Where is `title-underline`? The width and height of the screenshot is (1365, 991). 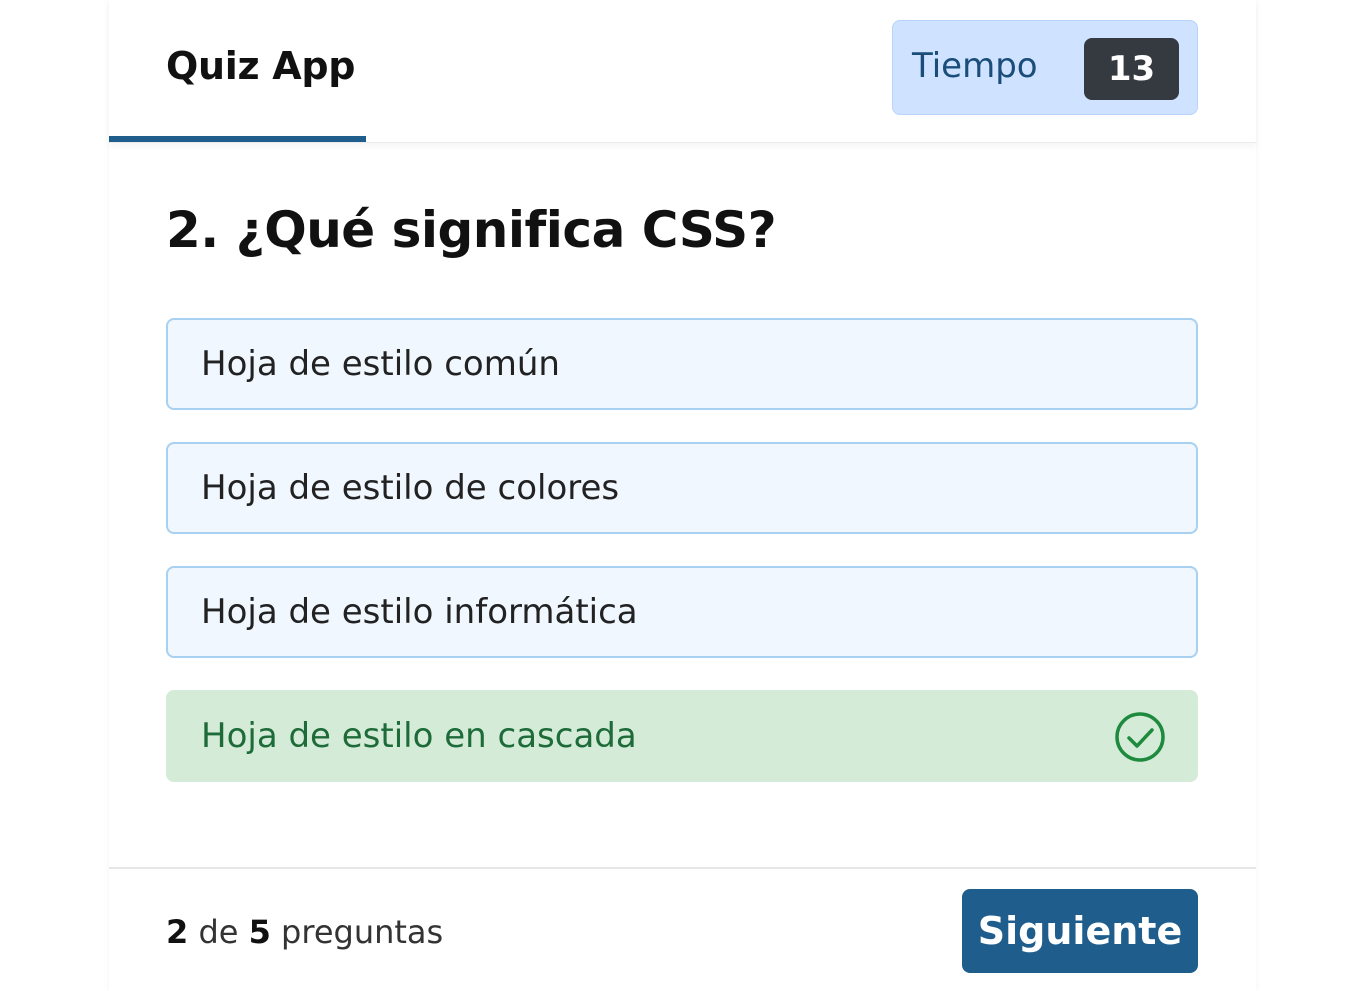 title-underline is located at coordinates (237, 139).